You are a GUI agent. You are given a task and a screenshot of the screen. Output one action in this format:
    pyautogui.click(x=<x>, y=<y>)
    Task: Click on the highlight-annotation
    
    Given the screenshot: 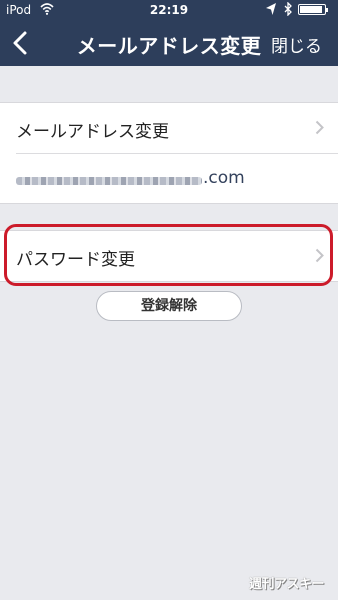 What is the action you would take?
    pyautogui.click(x=168, y=255)
    